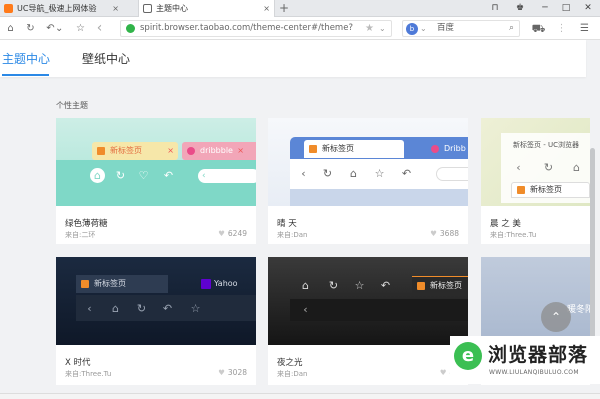 The image size is (600, 399). Describe the element at coordinates (535, 301) in the screenshot. I see `theme-preview: 暖冬阳` at that location.